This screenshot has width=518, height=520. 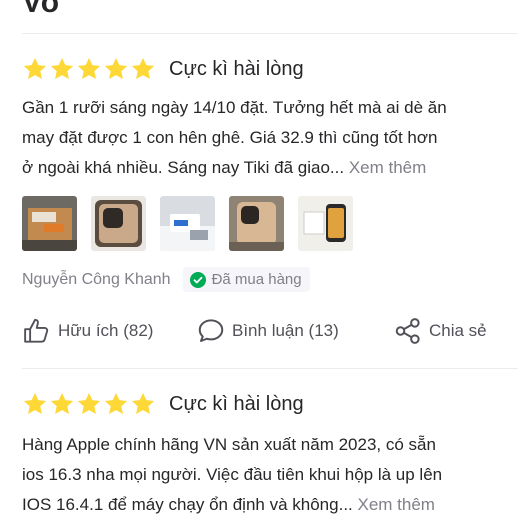 What do you see at coordinates (285, 330) in the screenshot?
I see `comment-label: Bình luận (13)` at bounding box center [285, 330].